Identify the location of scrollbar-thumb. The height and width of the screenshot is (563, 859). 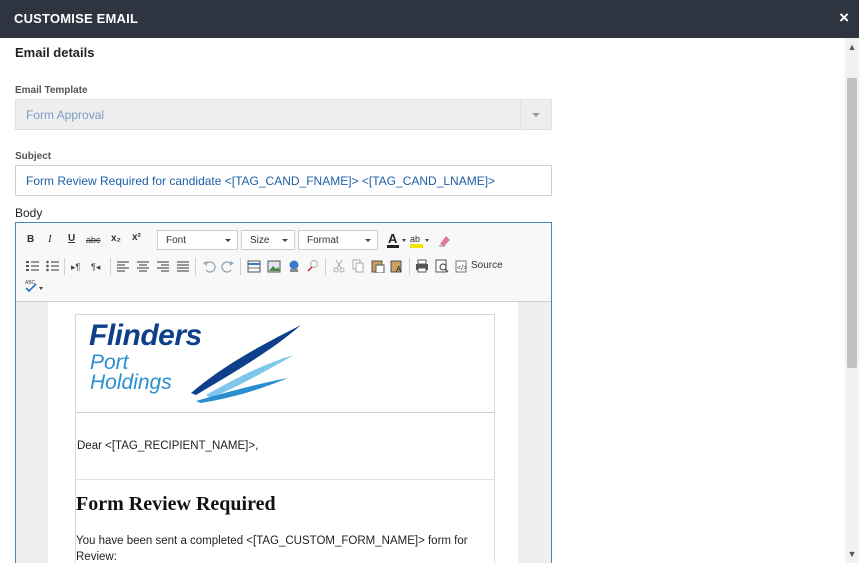
(852, 223).